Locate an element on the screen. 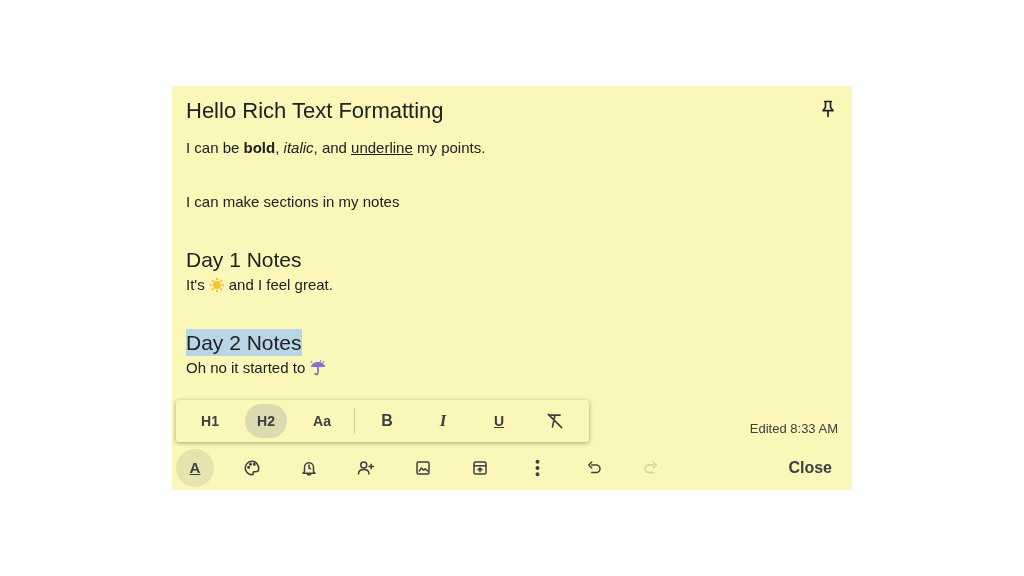 Image resolution: width=1024 pixels, height=576 pixels. note-text: It's is located at coordinates (195, 285).